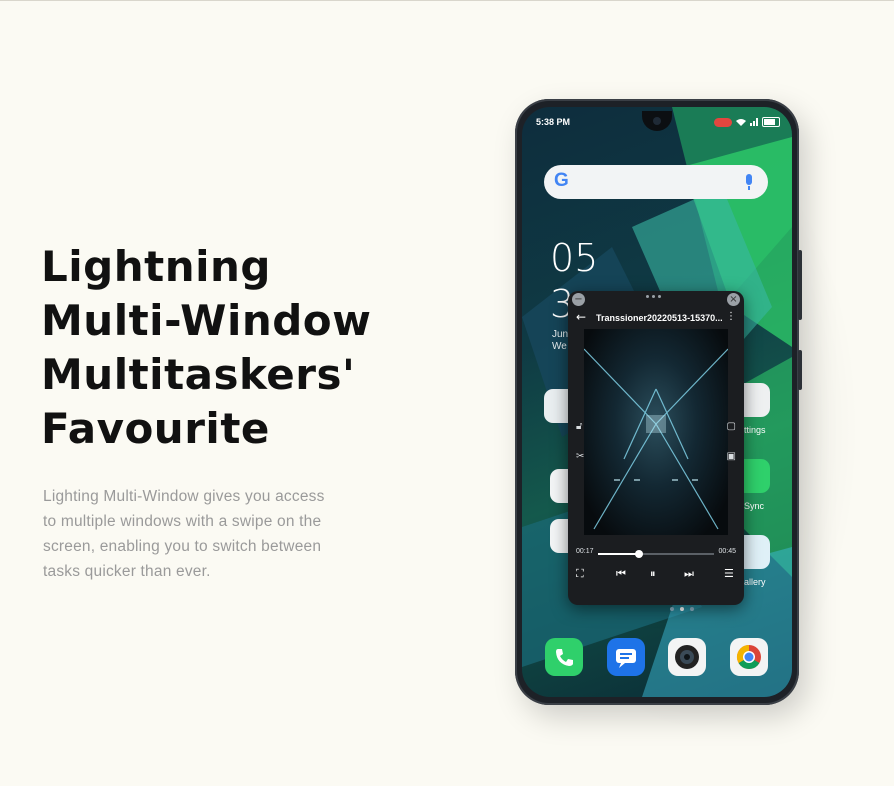  I want to click on chat-bubble-icon, so click(626, 658).